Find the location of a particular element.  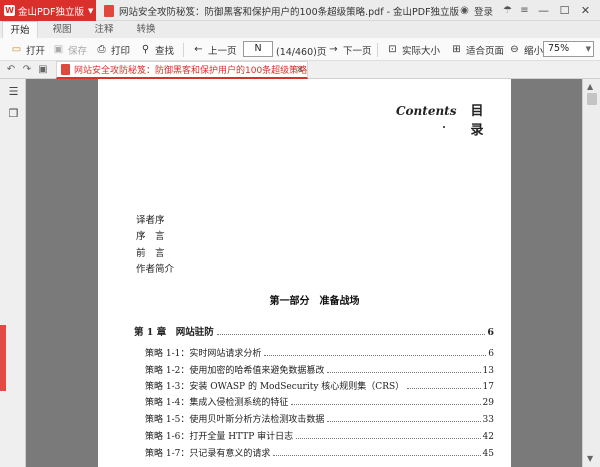

toc-entry-page: 13 is located at coordinates (488, 371).